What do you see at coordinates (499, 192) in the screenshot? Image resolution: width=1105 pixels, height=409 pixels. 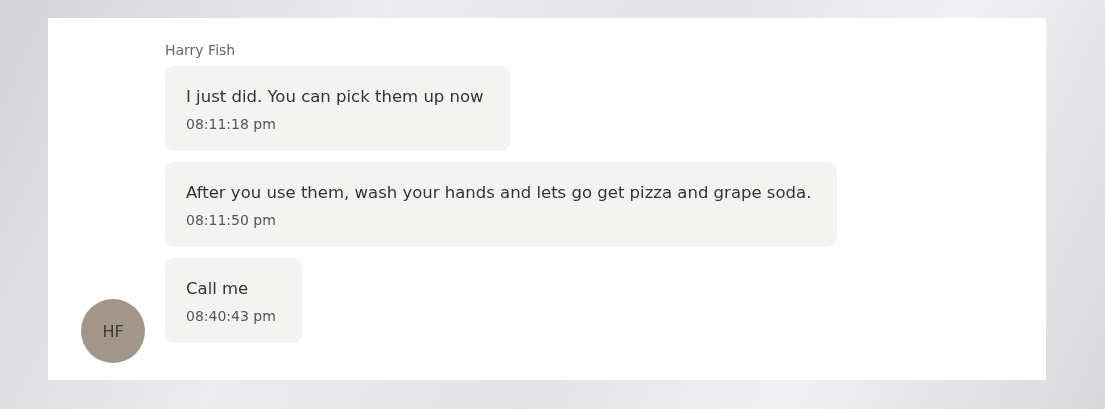 I see `message-text: After you use them, wash your hands and lets go get pizza and grape soda.` at bounding box center [499, 192].